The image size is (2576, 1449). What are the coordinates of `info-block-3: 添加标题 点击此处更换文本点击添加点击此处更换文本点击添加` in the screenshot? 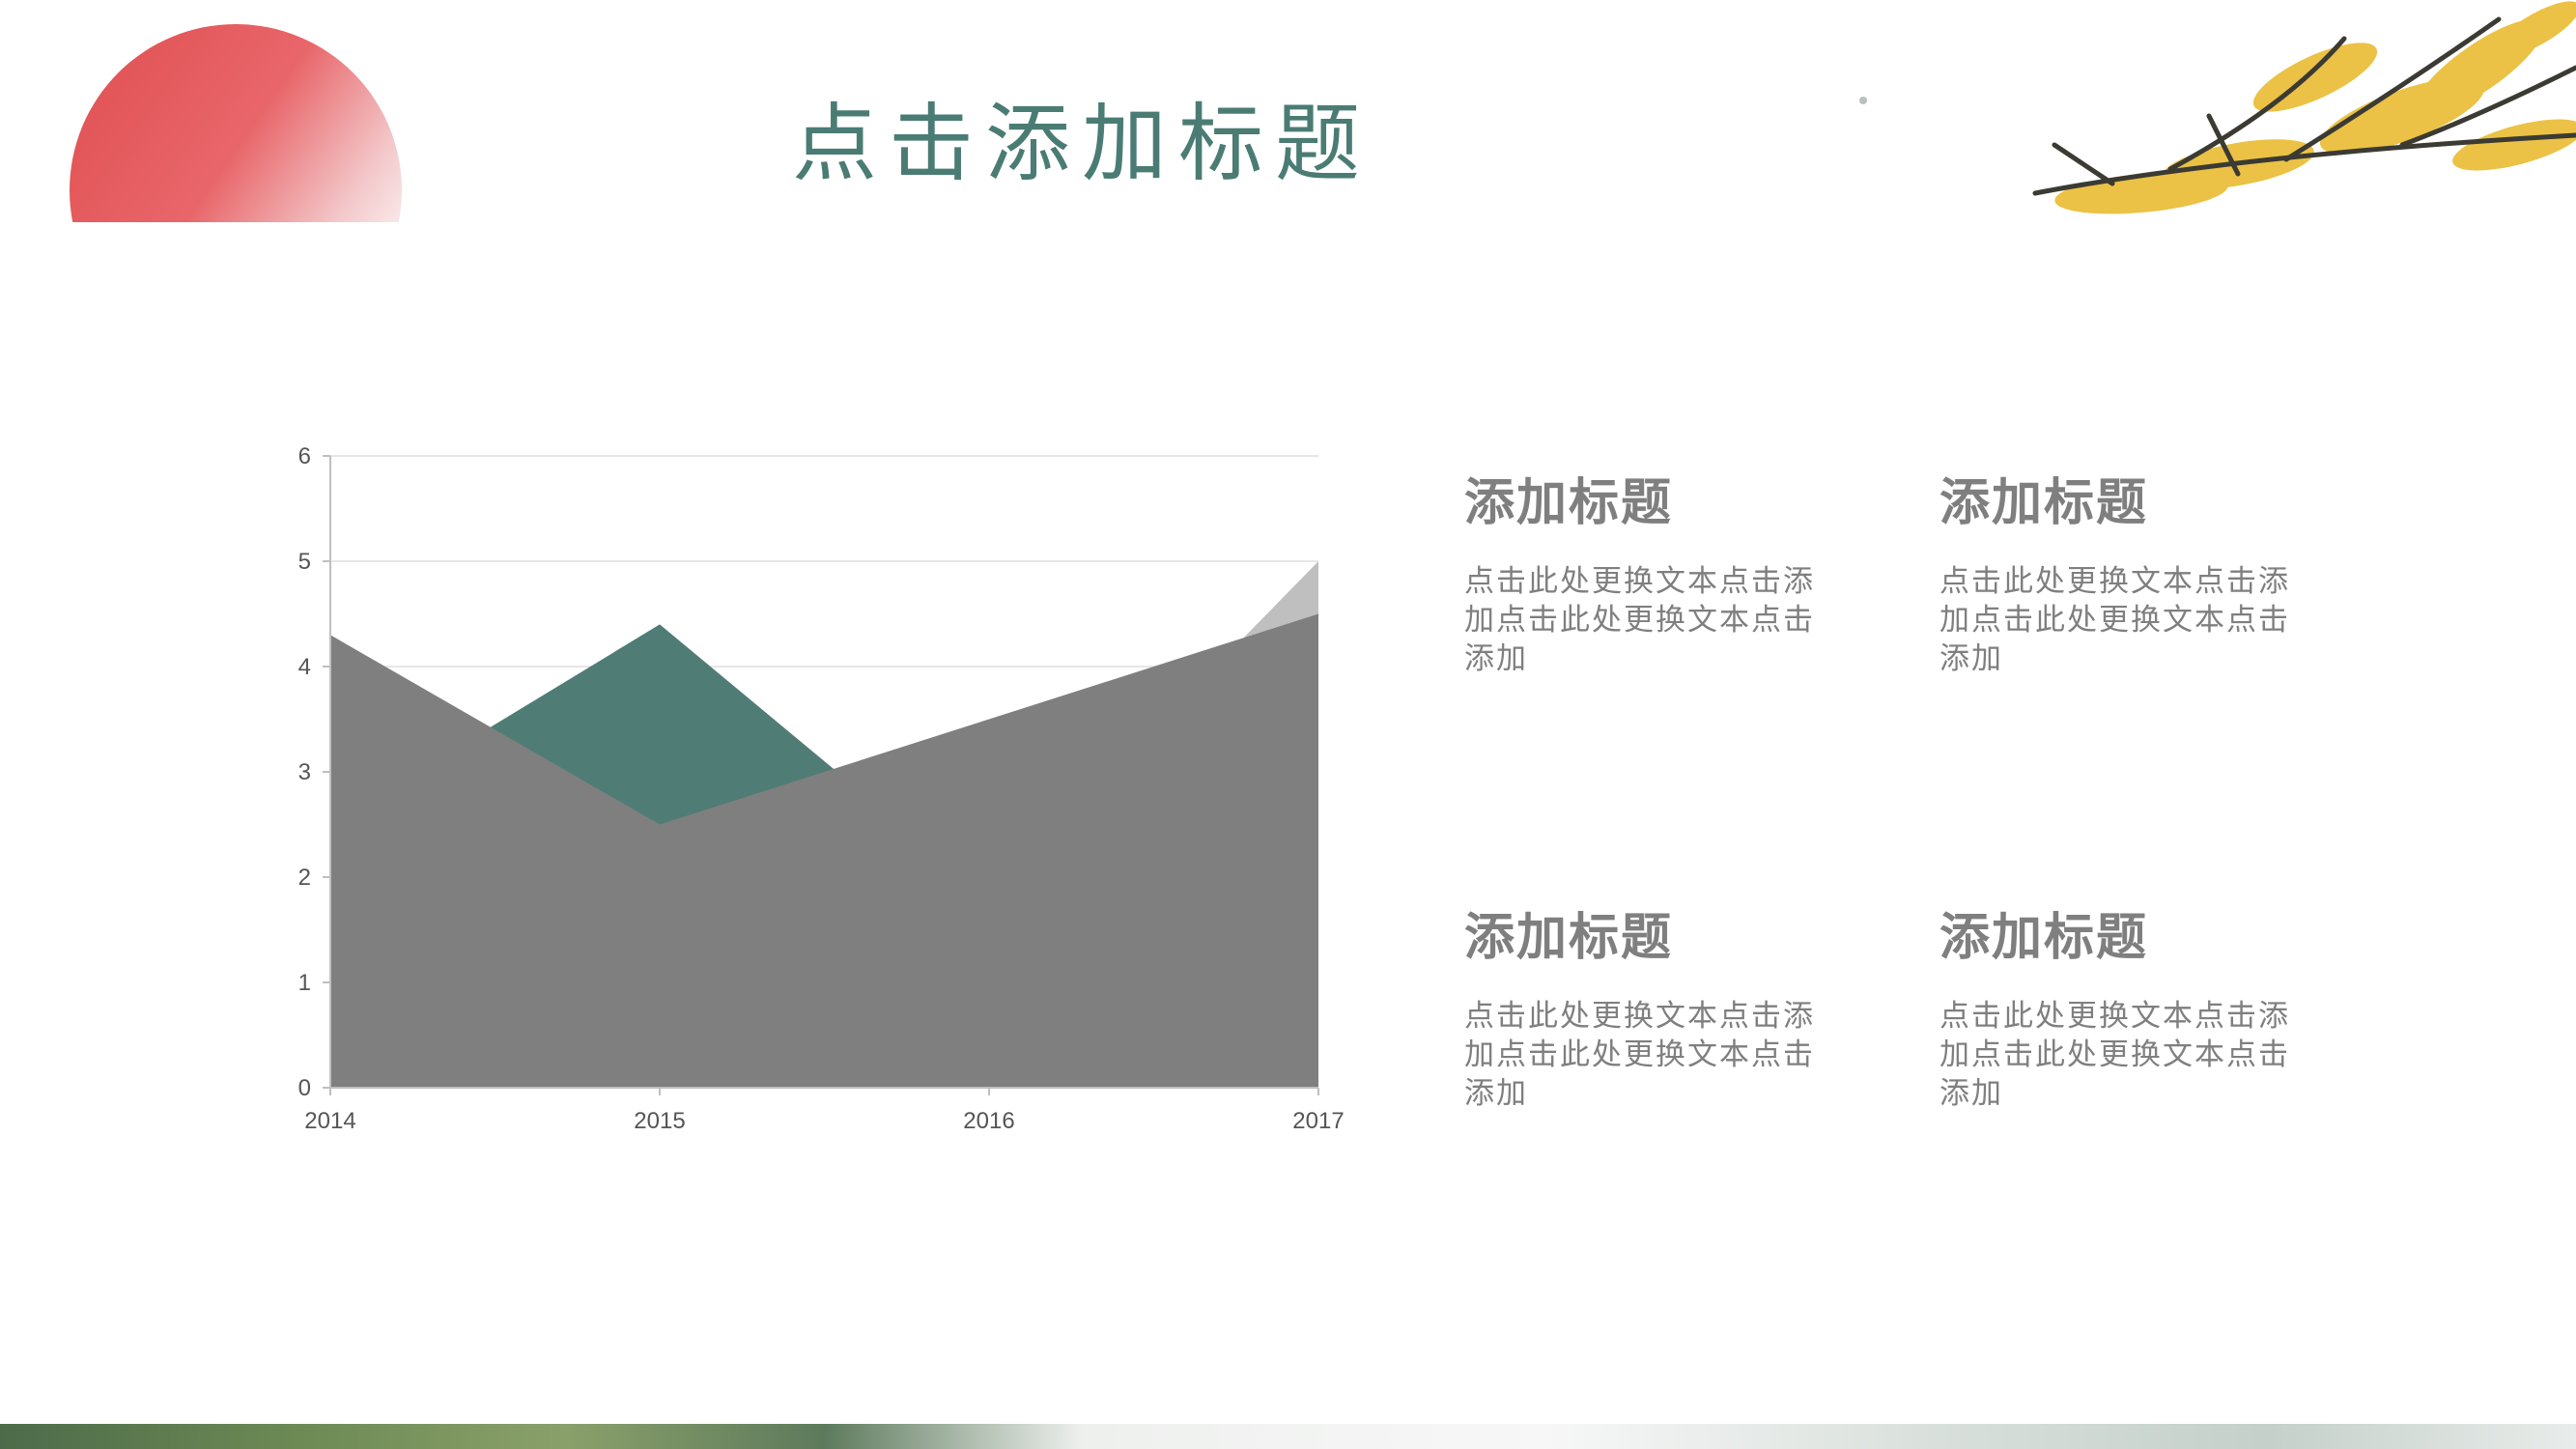 It's located at (1657, 1011).